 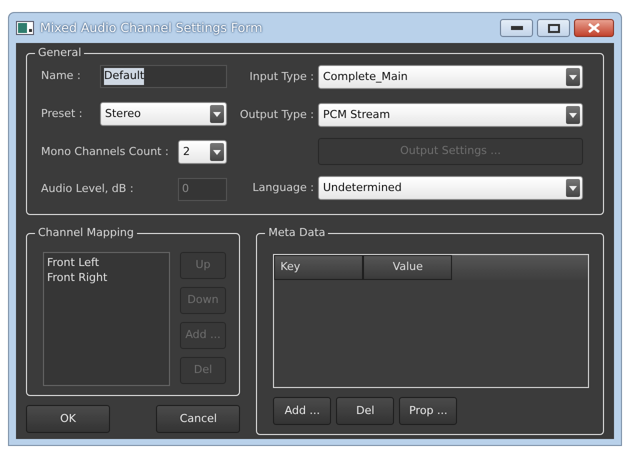 What do you see at coordinates (407, 267) in the screenshot?
I see `column-header: Value` at bounding box center [407, 267].